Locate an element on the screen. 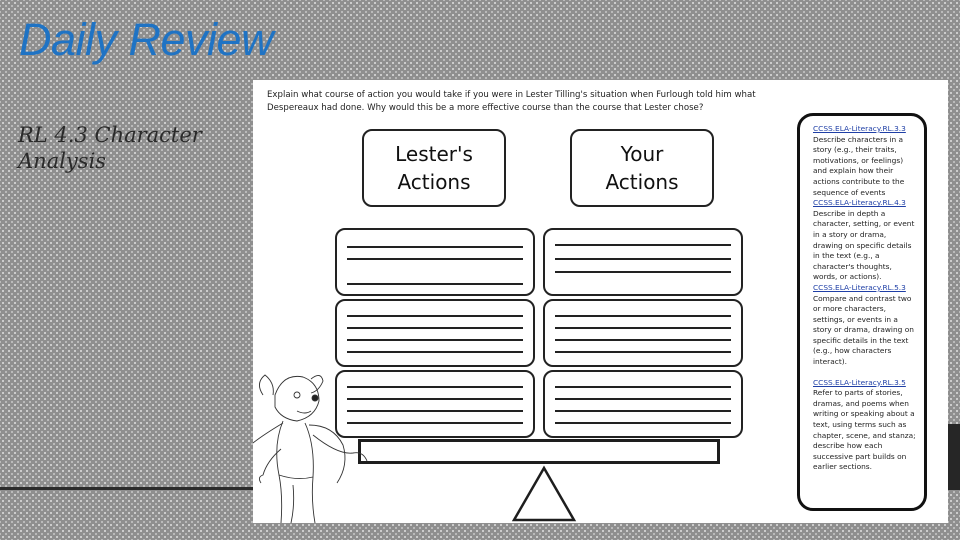  seesaw-beam is located at coordinates (539, 451).